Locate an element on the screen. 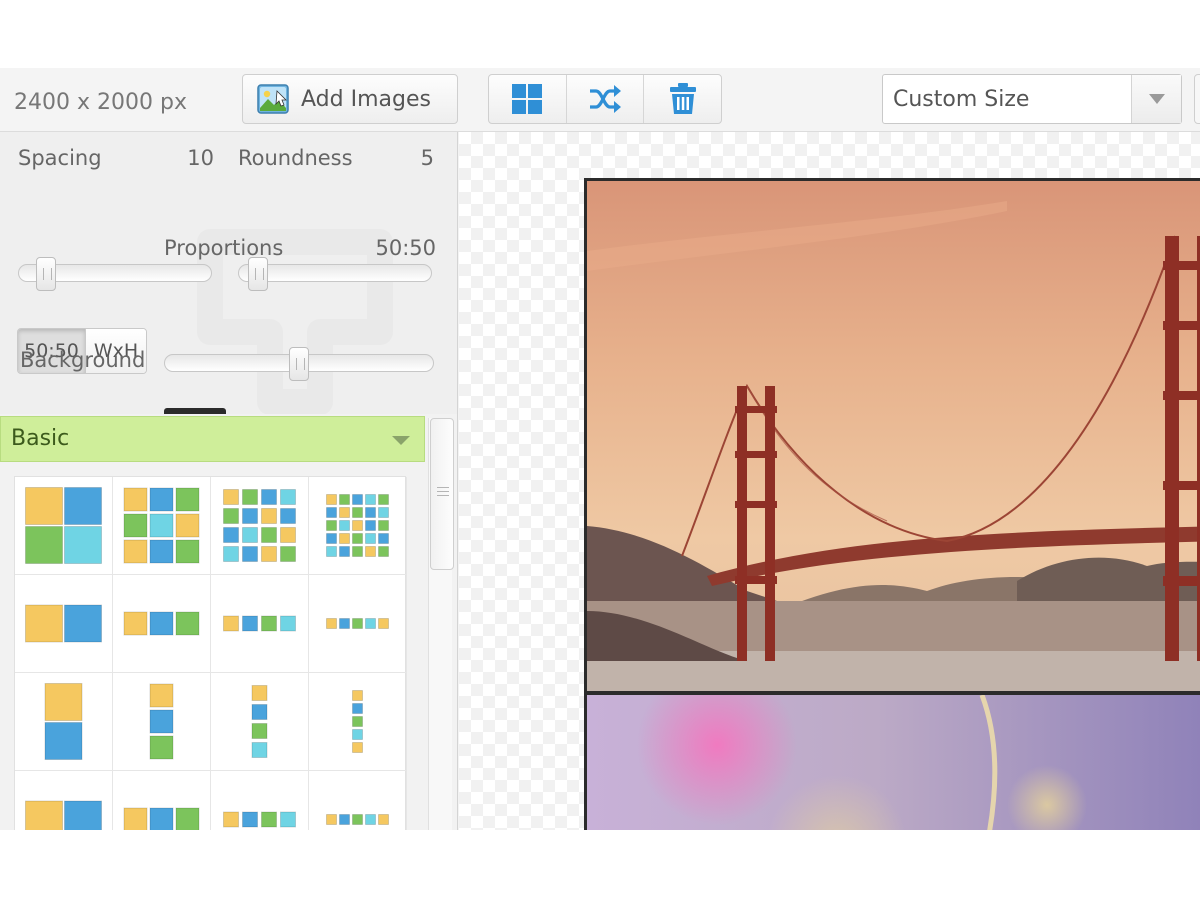  proportions-label: Proportions is located at coordinates (224, 248).